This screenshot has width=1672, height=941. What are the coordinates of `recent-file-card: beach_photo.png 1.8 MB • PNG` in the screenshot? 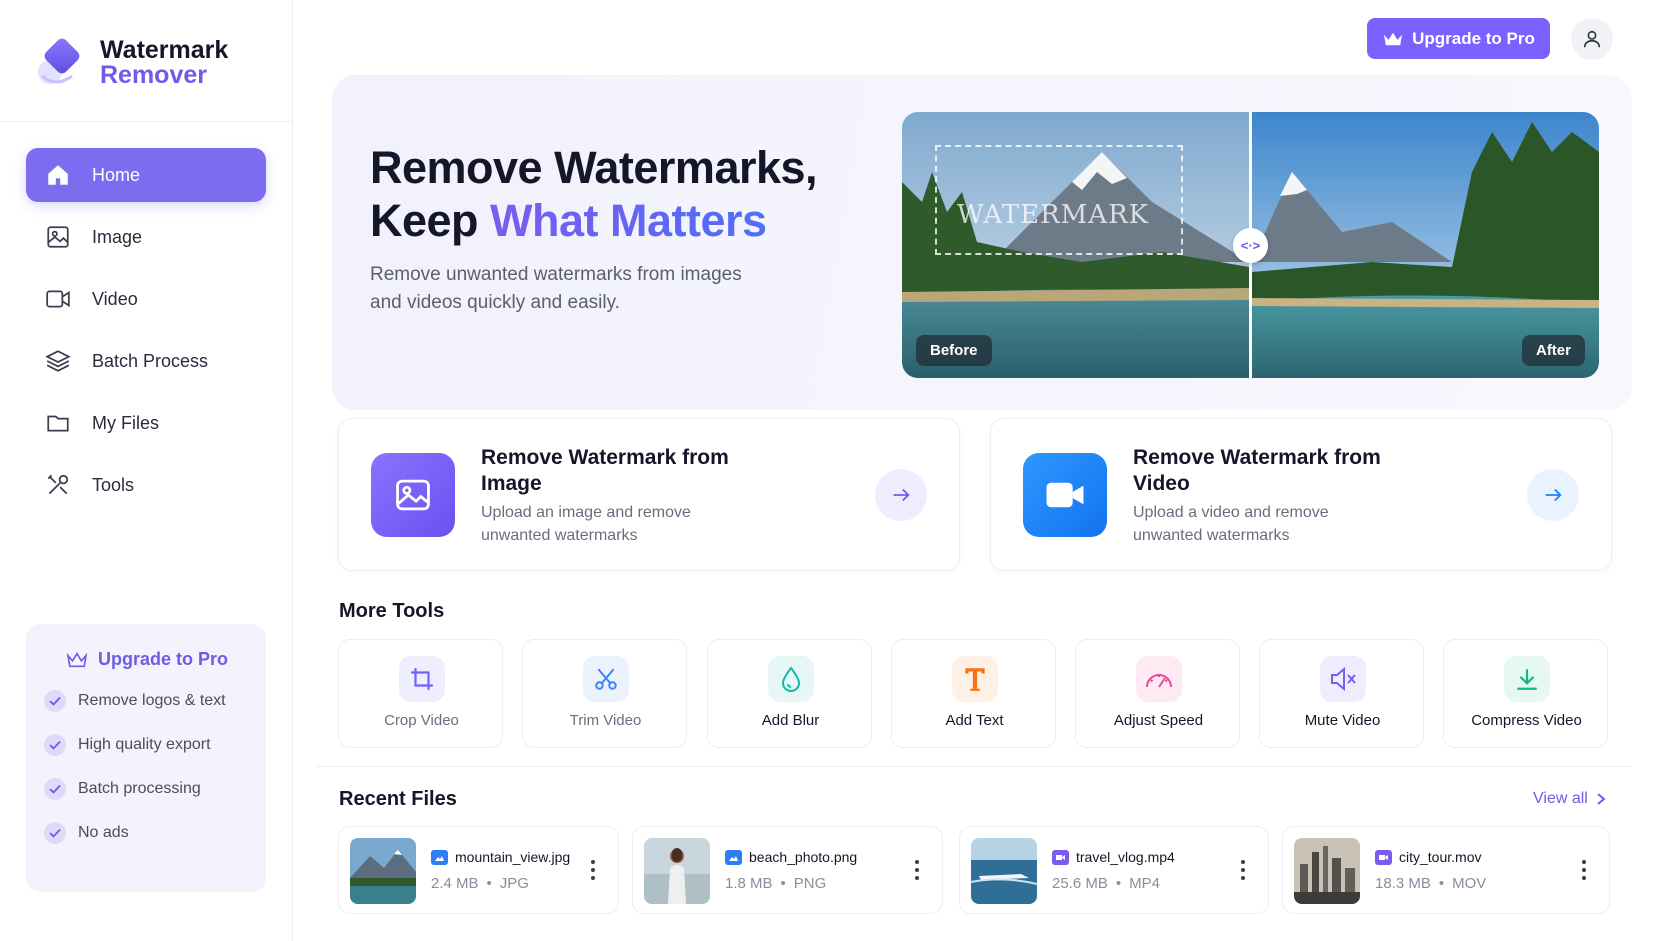 It's located at (787, 870).